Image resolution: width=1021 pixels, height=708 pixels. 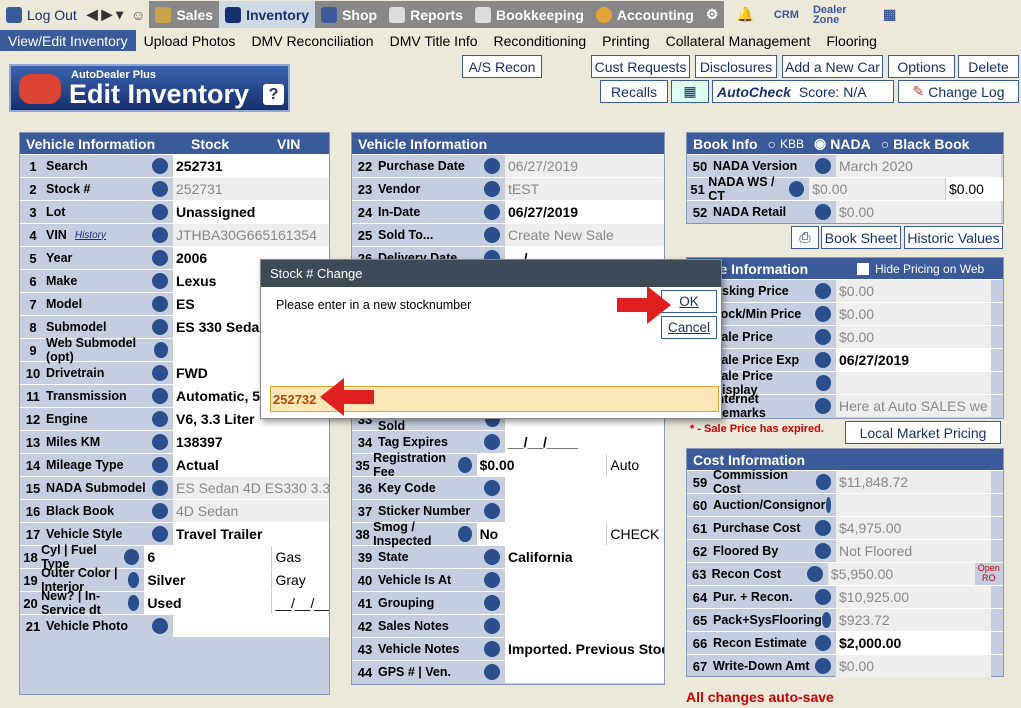 What do you see at coordinates (832, 66) in the screenshot?
I see `add-car-button: Add a New Car` at bounding box center [832, 66].